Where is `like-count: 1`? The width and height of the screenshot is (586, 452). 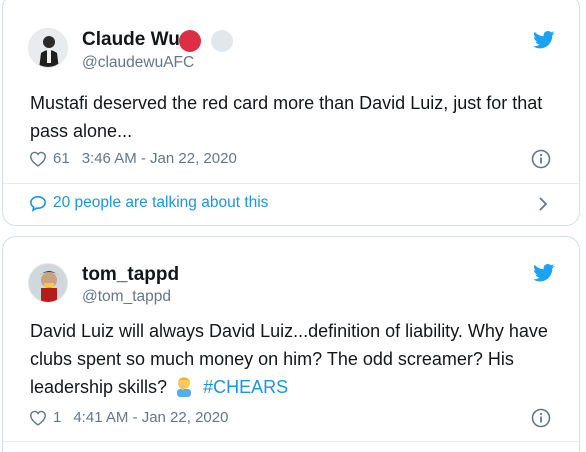
like-count: 1 is located at coordinates (57, 417).